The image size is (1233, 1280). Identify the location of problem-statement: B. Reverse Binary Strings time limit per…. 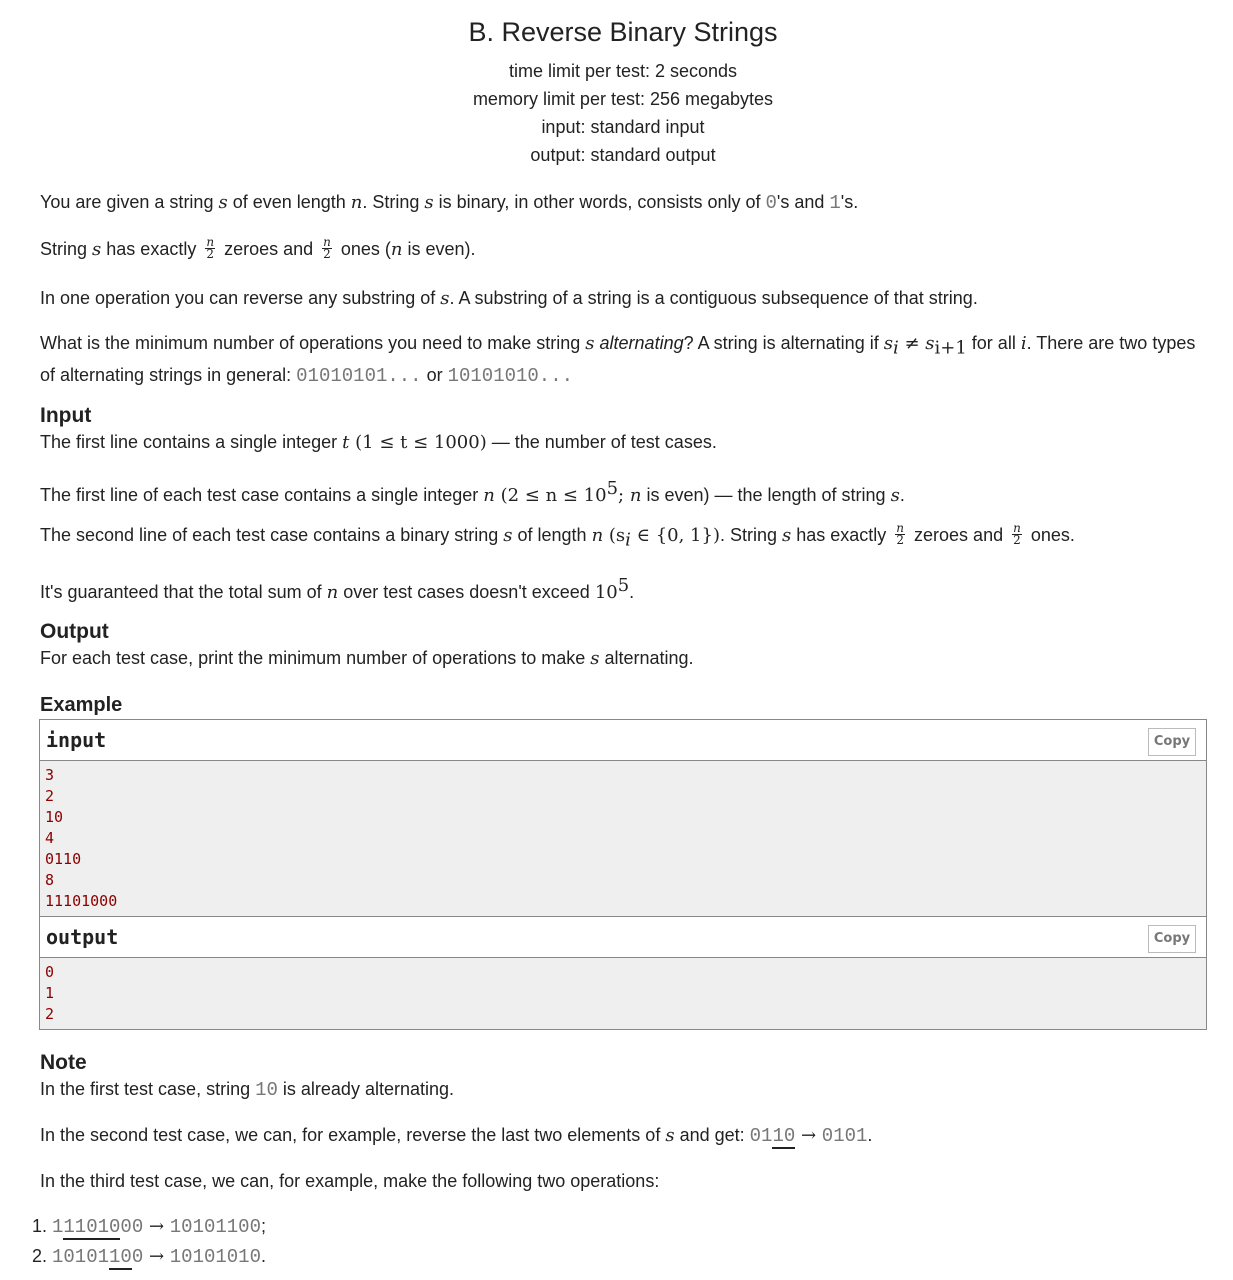
(623, 84).